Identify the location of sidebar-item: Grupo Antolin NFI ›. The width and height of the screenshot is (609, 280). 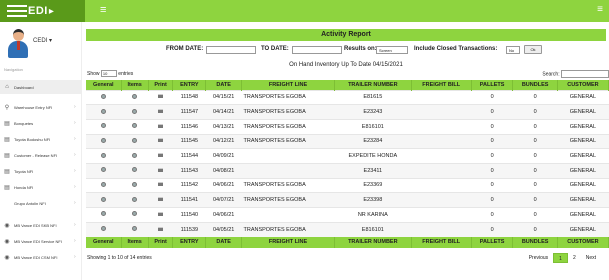
(41, 203).